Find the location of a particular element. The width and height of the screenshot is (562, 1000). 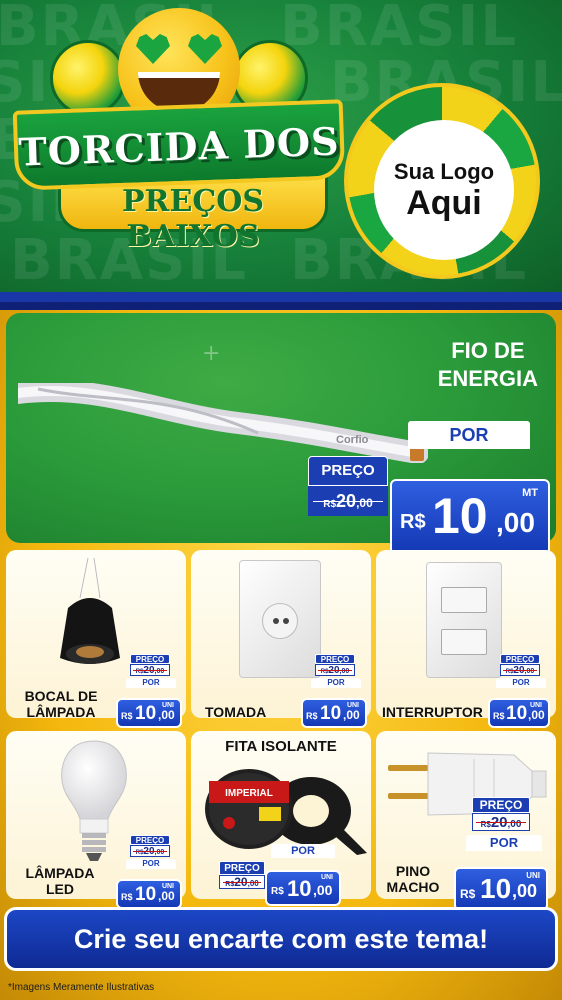

blue-divider-stripe is located at coordinates (281, 301).